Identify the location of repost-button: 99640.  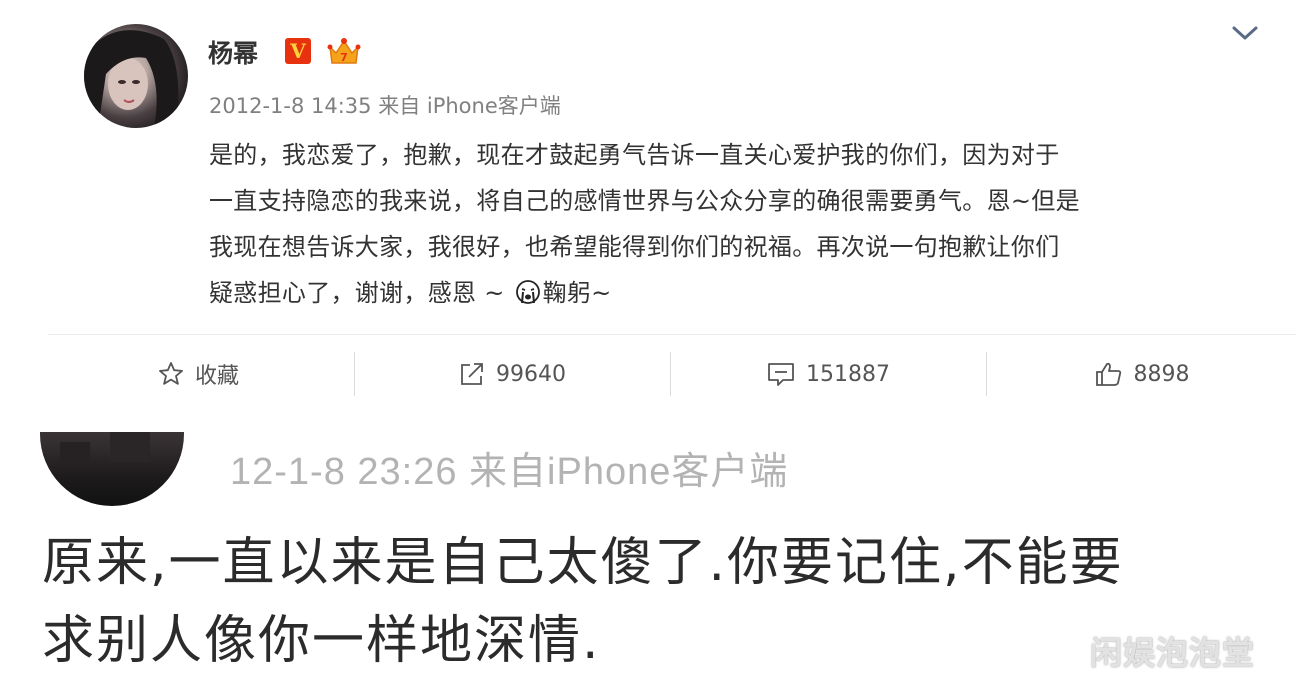
(512, 374).